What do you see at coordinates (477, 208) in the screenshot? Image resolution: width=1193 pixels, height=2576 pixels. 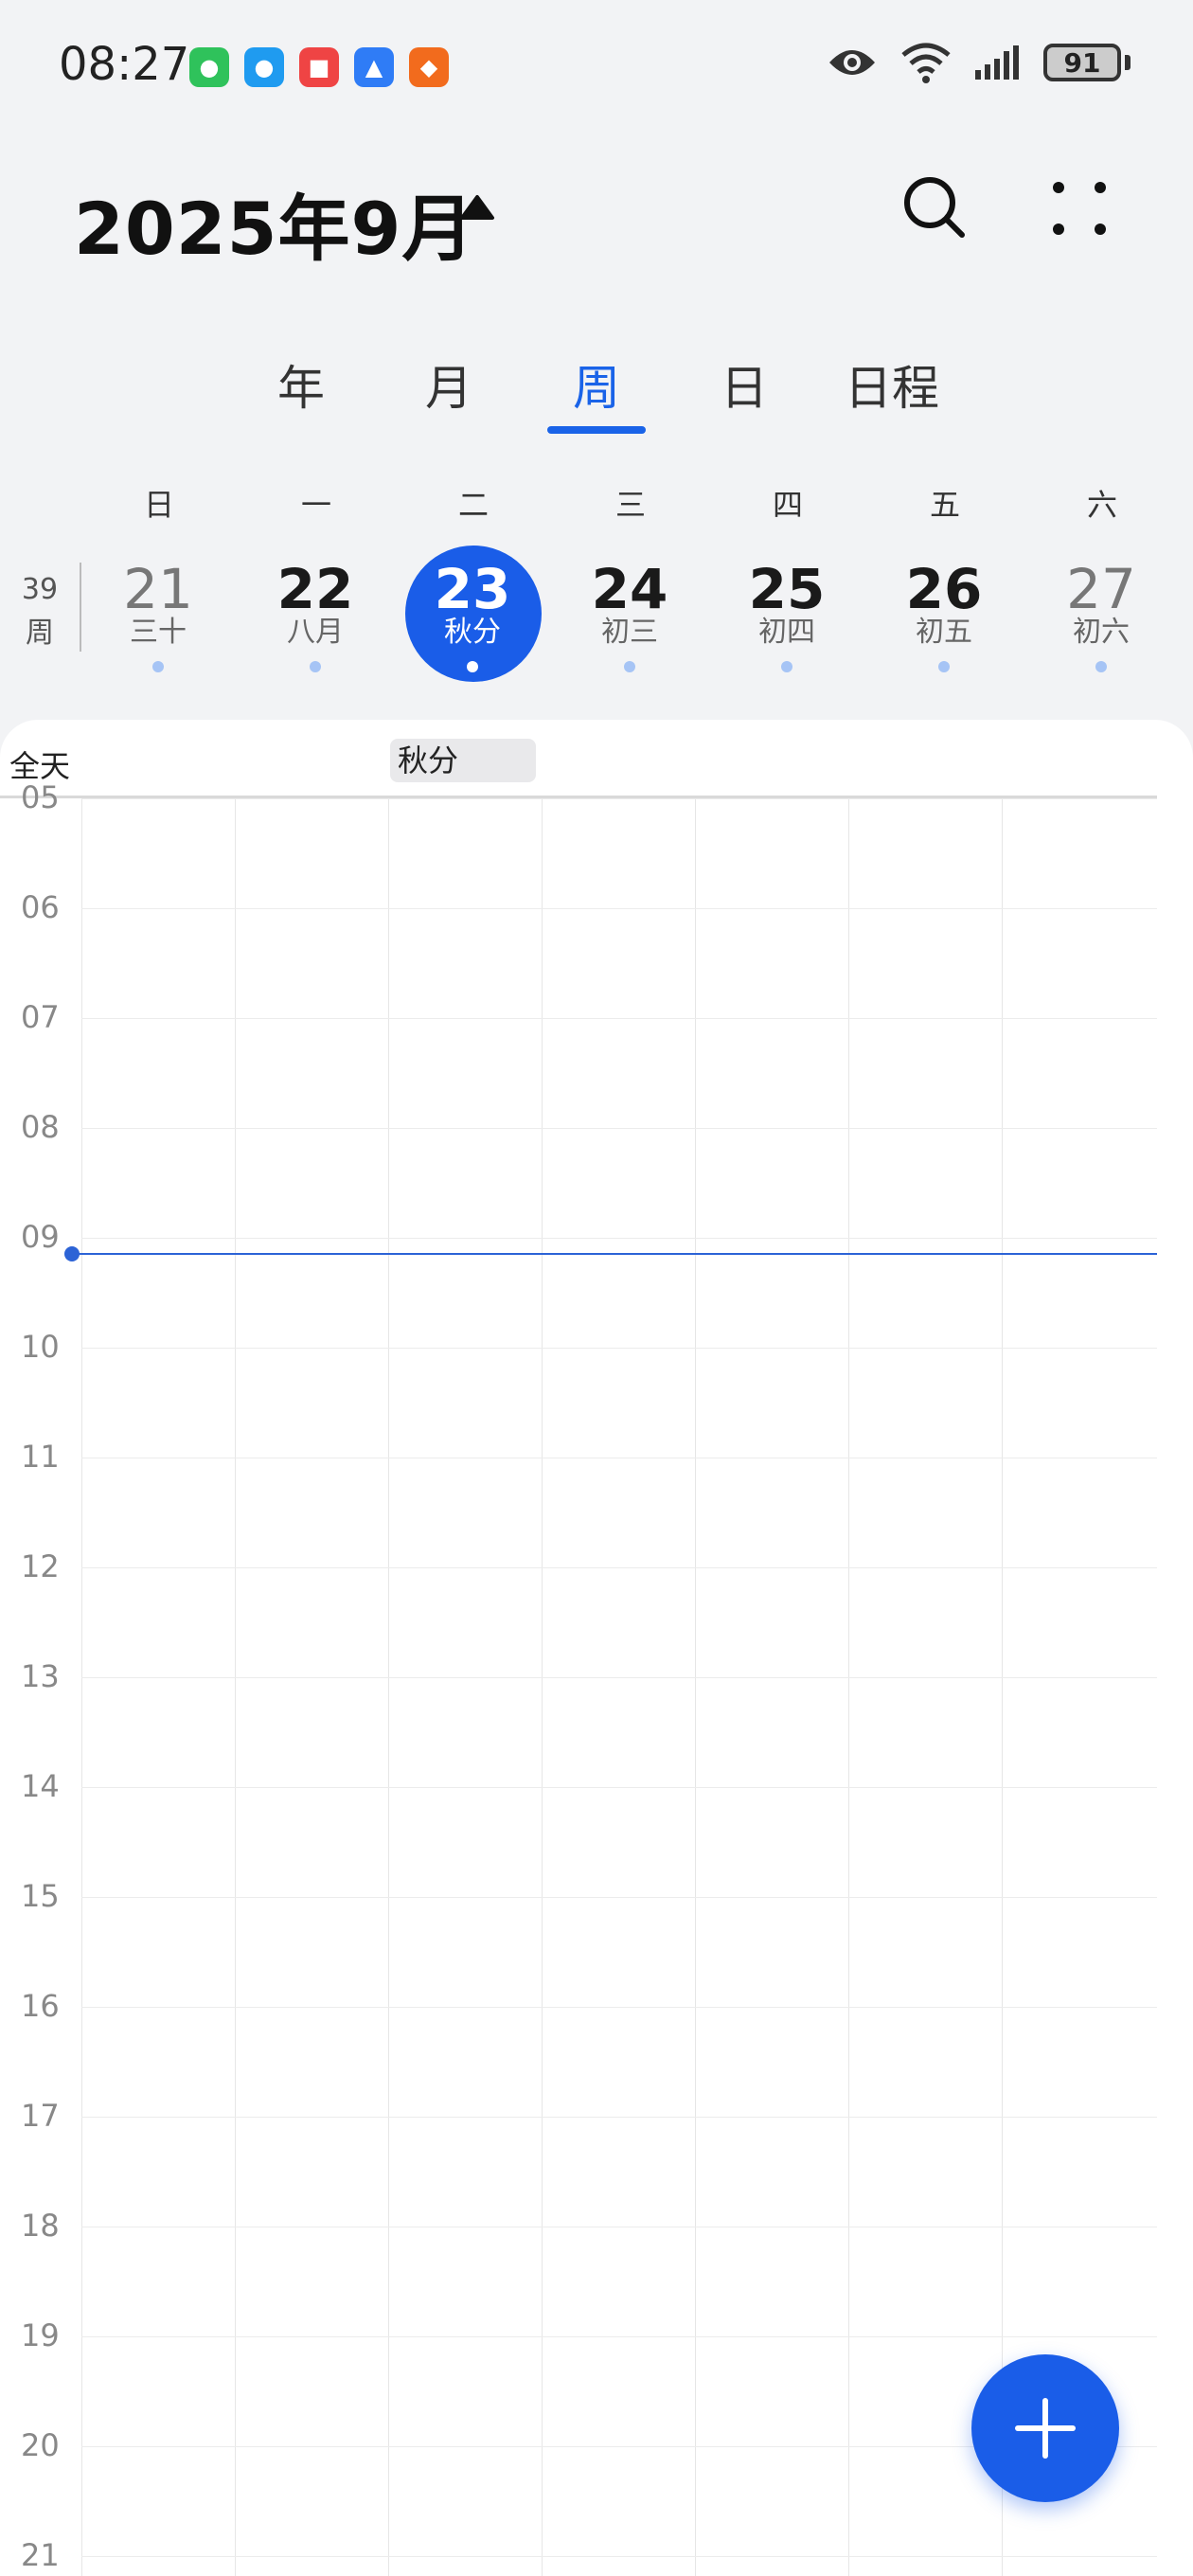 I see `caret-up-icon` at bounding box center [477, 208].